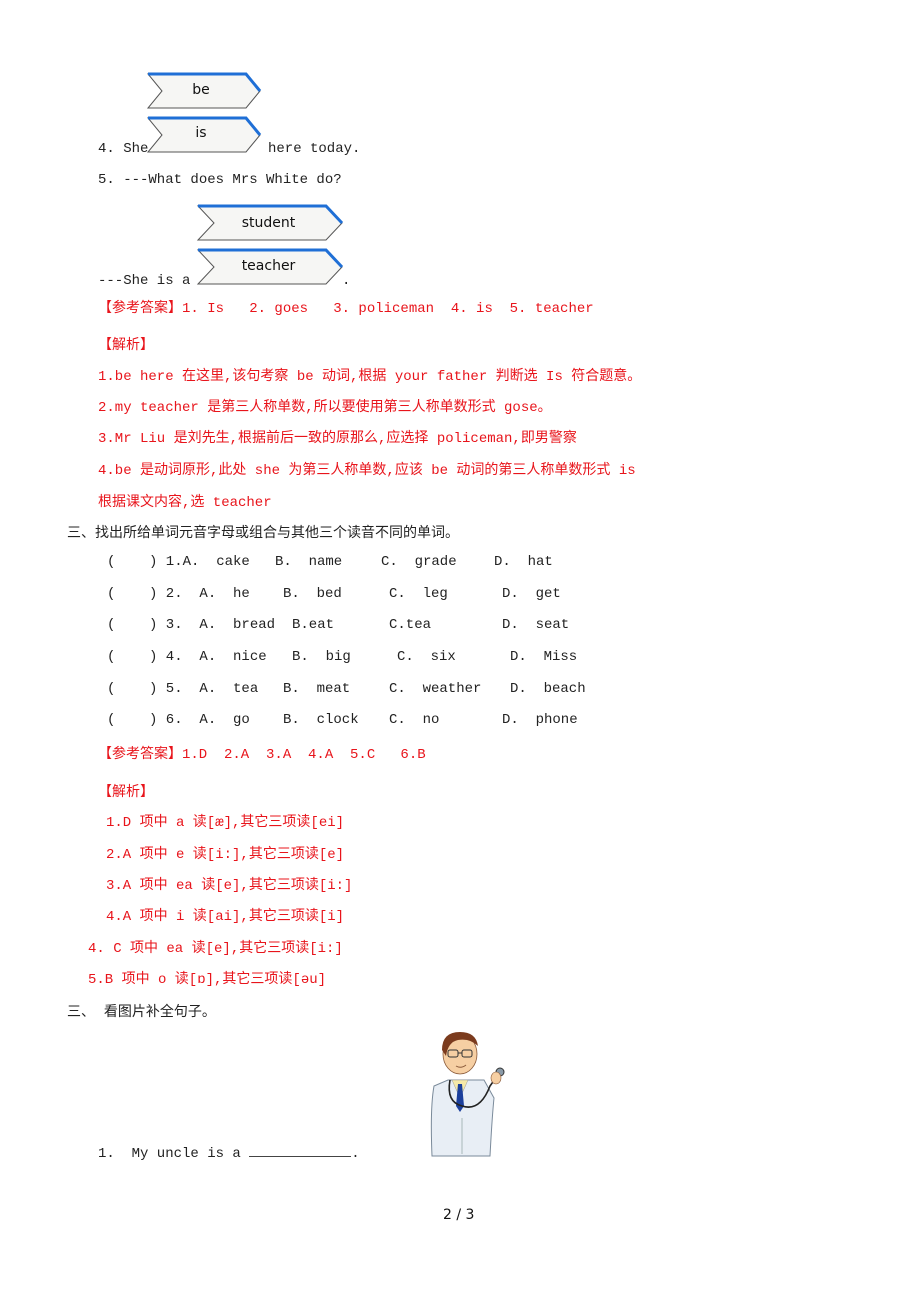 This screenshot has width=920, height=1302. Describe the element at coordinates (346, 281) in the screenshot. I see `q5-suffix: .` at that location.